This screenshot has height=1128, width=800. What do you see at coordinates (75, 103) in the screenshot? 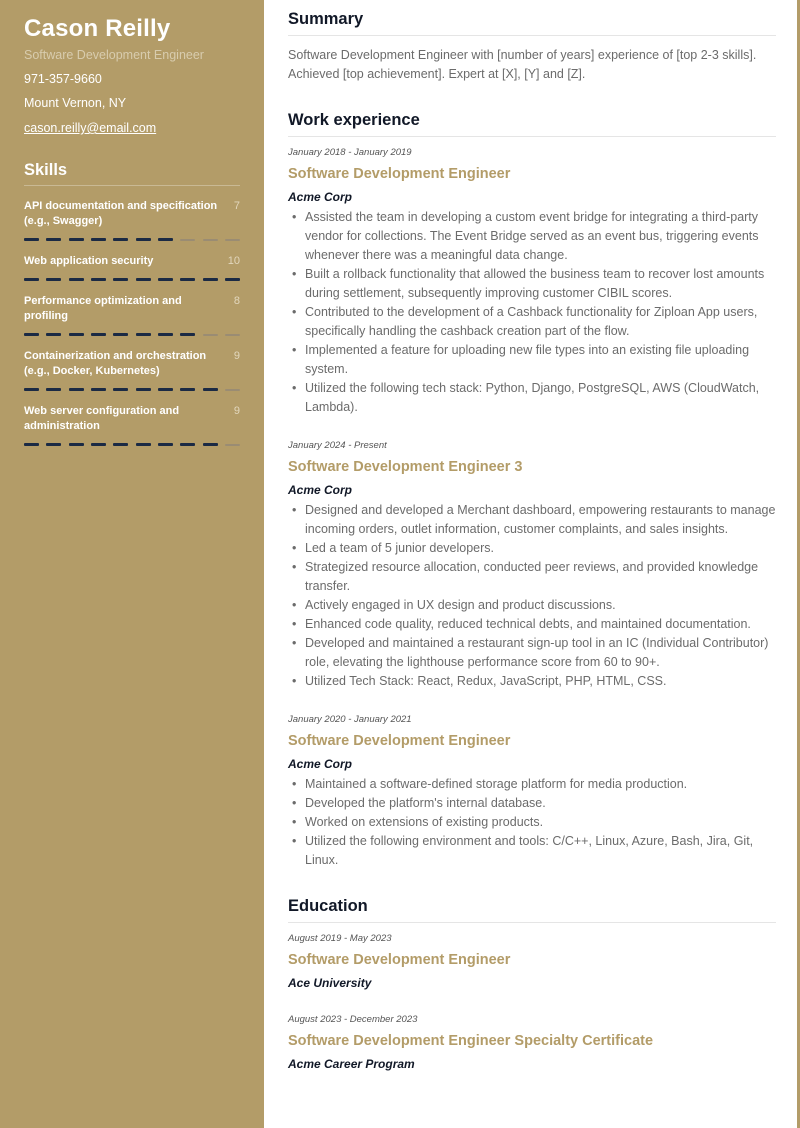
I see `location: Mount Vernon, NY` at bounding box center [75, 103].